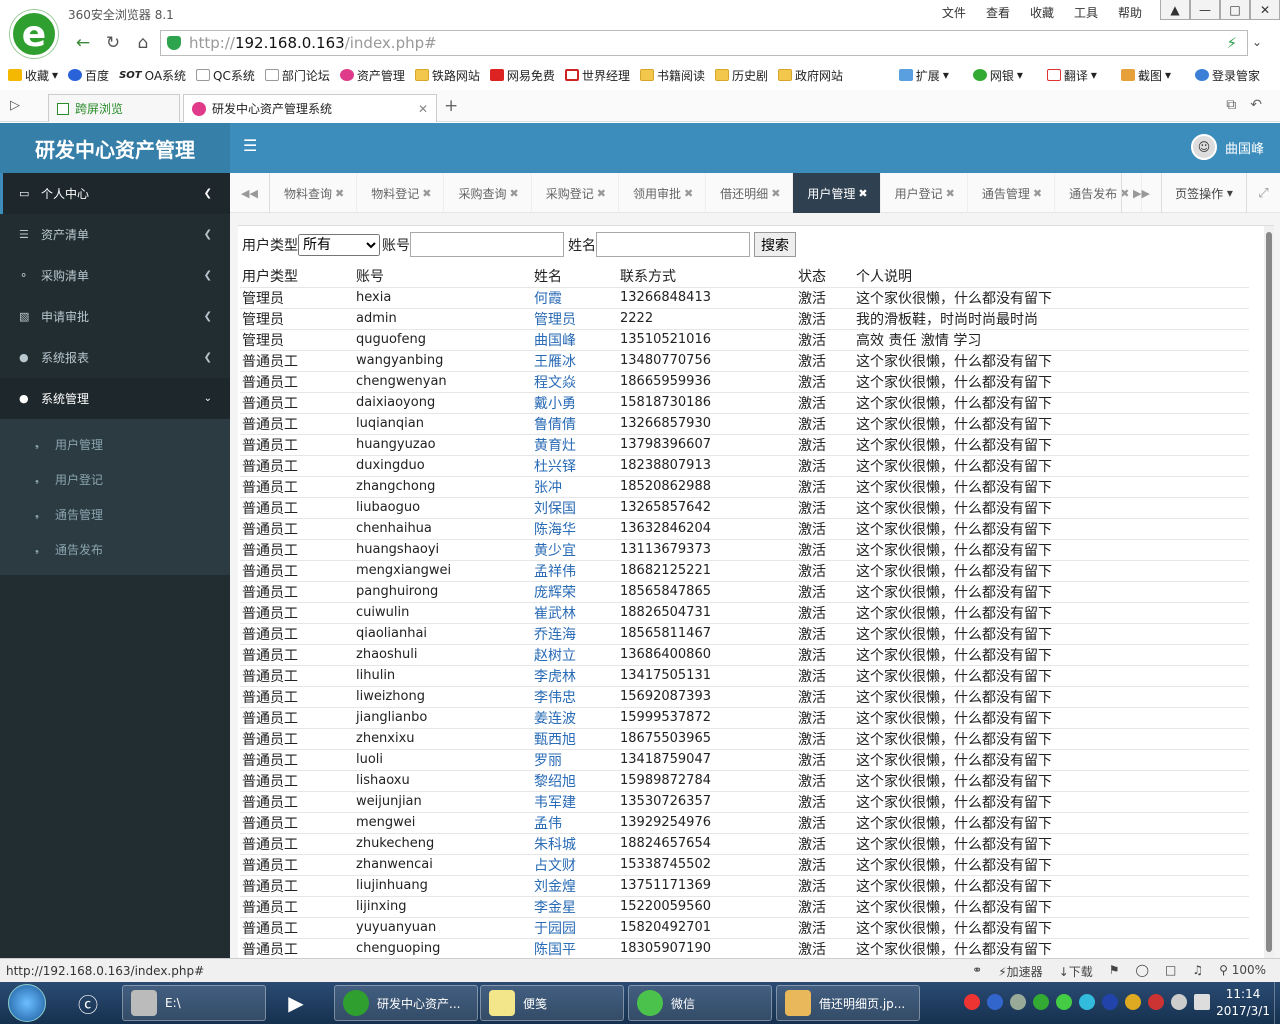 This screenshot has height=1024, width=1280. What do you see at coordinates (704, 43) in the screenshot?
I see `address-bar: http://192.168.0.163/index.php# ⚡` at bounding box center [704, 43].